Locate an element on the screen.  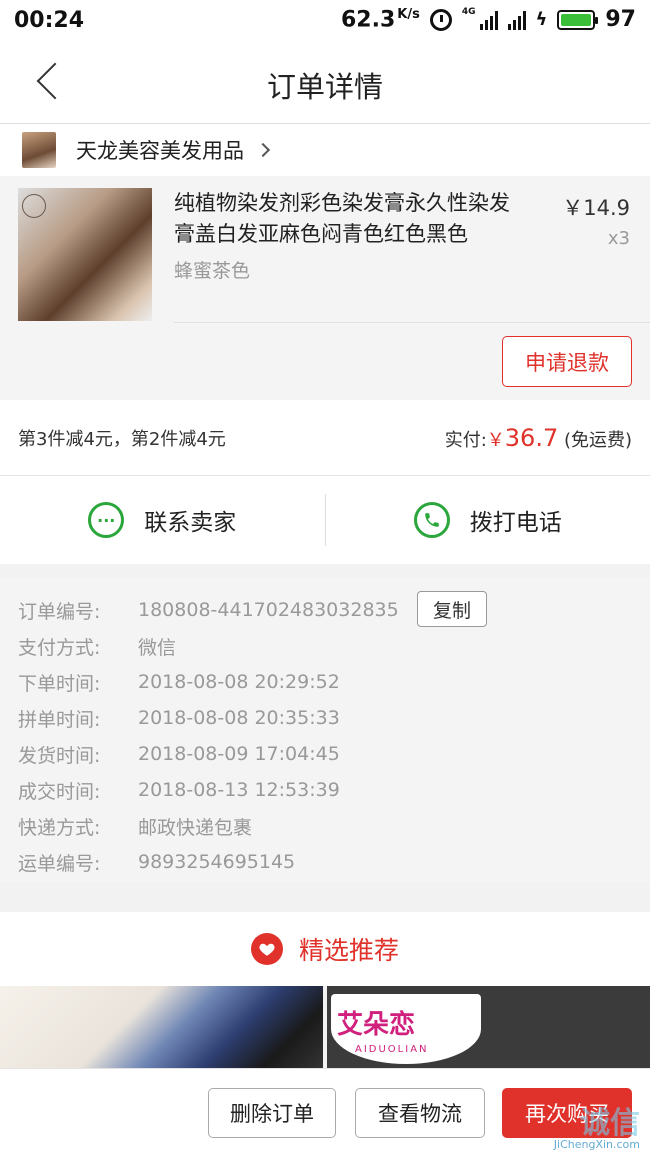
info-row: 拼单时间: 2018-08-08 20:35:33 is located at coordinates (325, 718).